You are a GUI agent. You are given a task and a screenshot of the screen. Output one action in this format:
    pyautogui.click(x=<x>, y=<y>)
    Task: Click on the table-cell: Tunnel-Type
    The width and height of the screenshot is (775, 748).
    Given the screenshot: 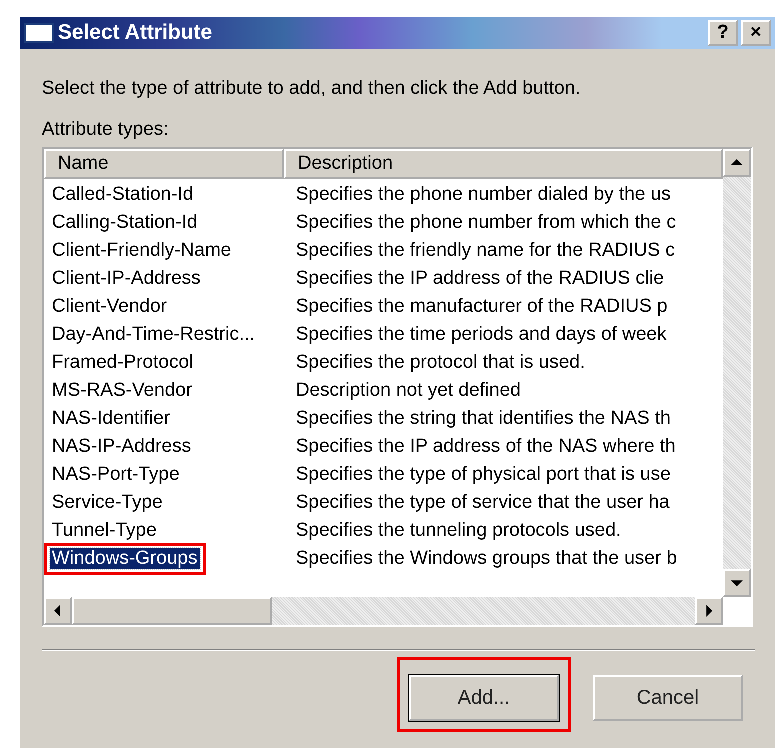 What is the action you would take?
    pyautogui.click(x=104, y=530)
    